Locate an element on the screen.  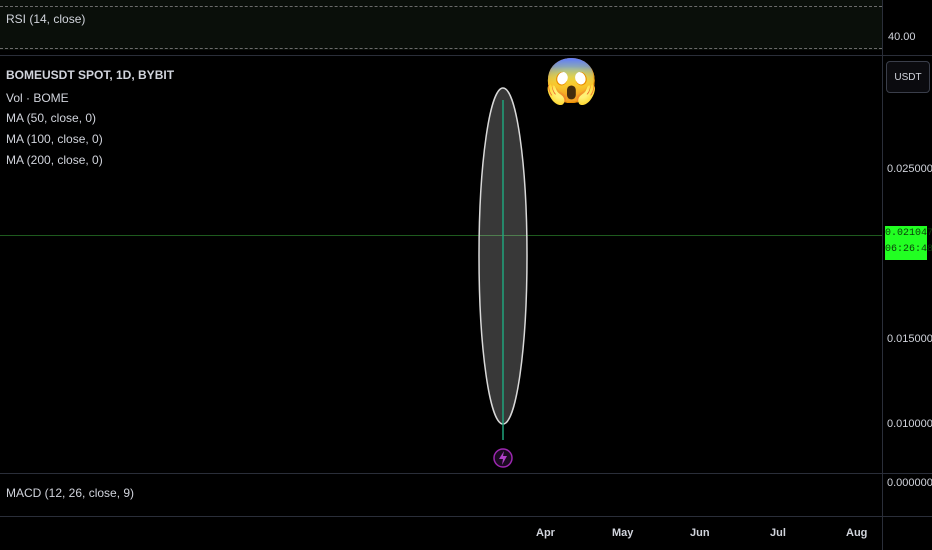
currency-button: USDT is located at coordinates (908, 77).